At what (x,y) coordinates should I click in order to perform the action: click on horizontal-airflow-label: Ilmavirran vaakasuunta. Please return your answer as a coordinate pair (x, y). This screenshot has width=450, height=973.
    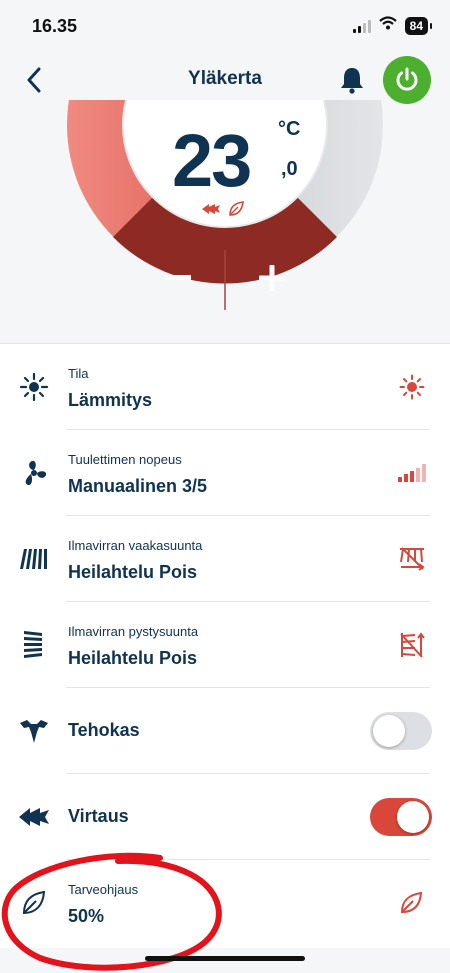
    Looking at the image, I should click on (135, 545).